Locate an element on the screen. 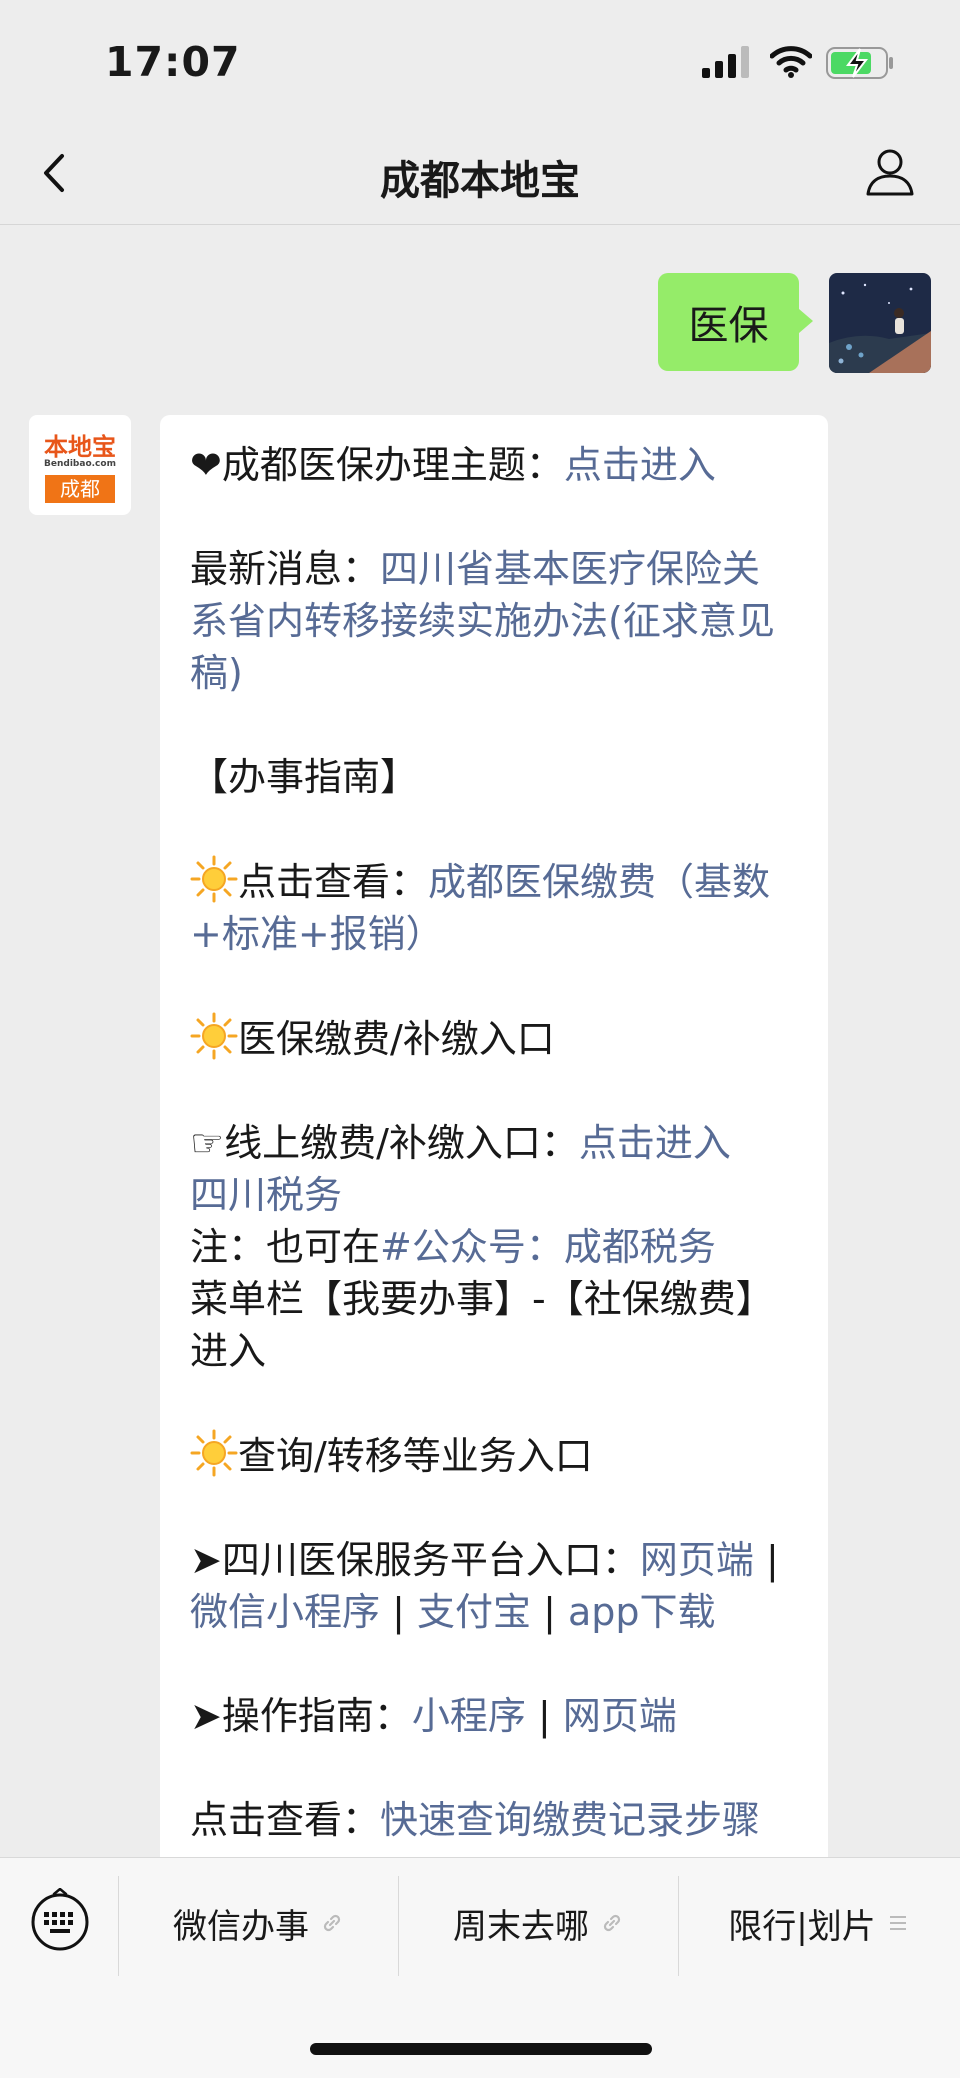 This screenshot has height=2078, width=960. wifi-icon is located at coordinates (791, 62).